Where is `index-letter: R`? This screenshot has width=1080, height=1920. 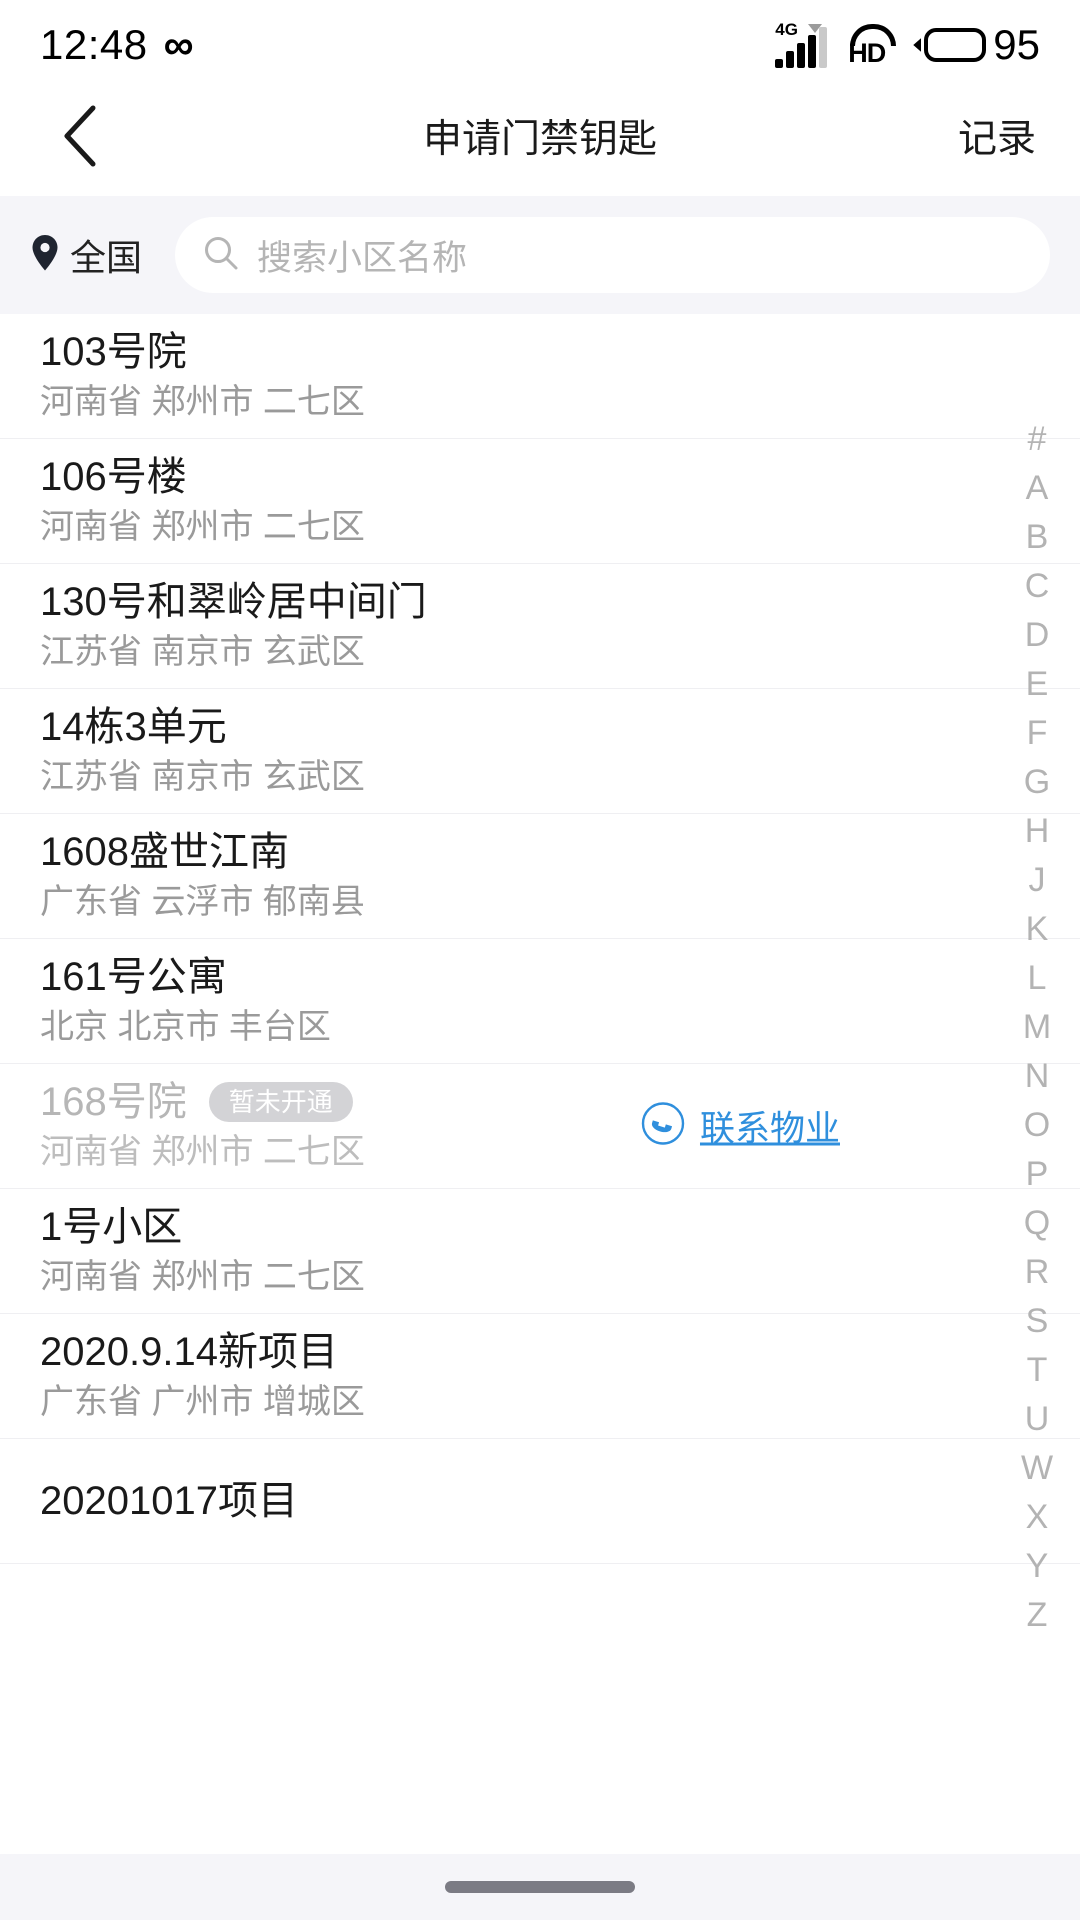
index-letter: R is located at coordinates (1037, 1272).